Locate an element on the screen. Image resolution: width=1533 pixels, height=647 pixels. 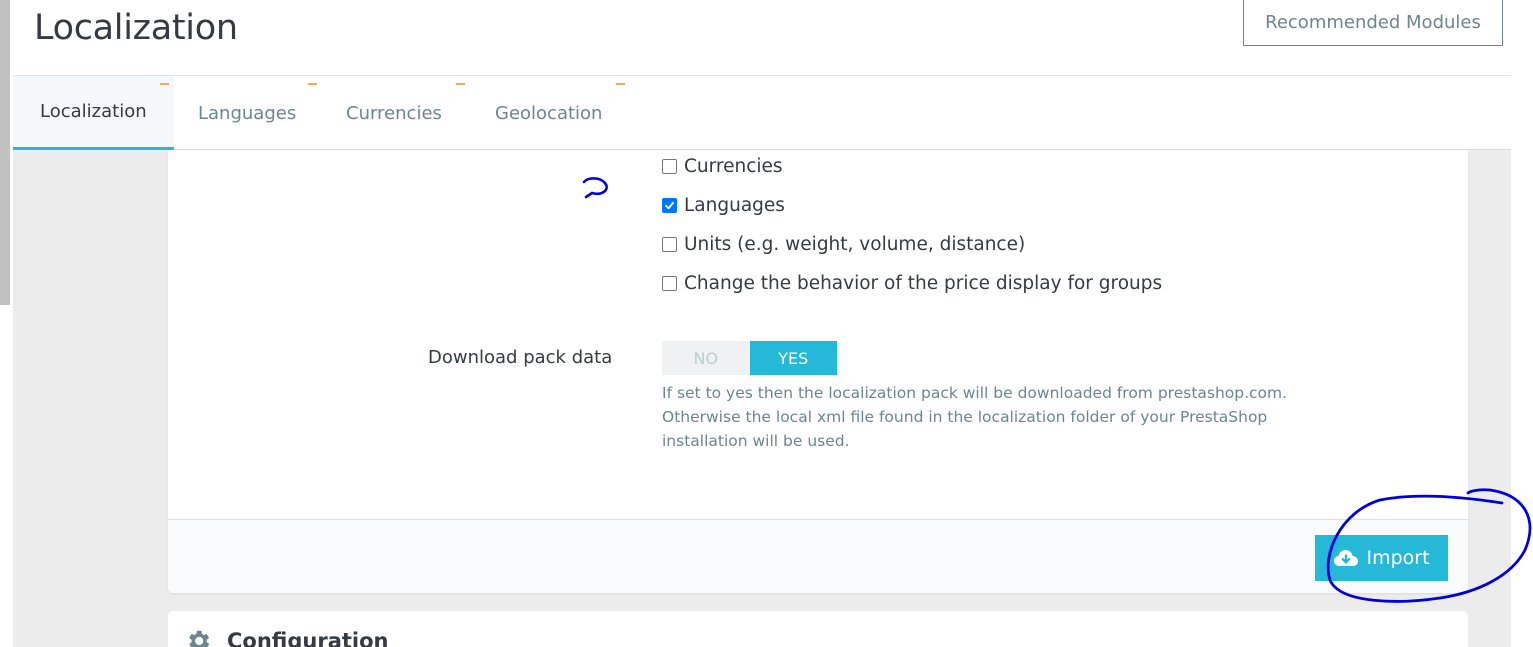
import-button: Import is located at coordinates (1381, 558).